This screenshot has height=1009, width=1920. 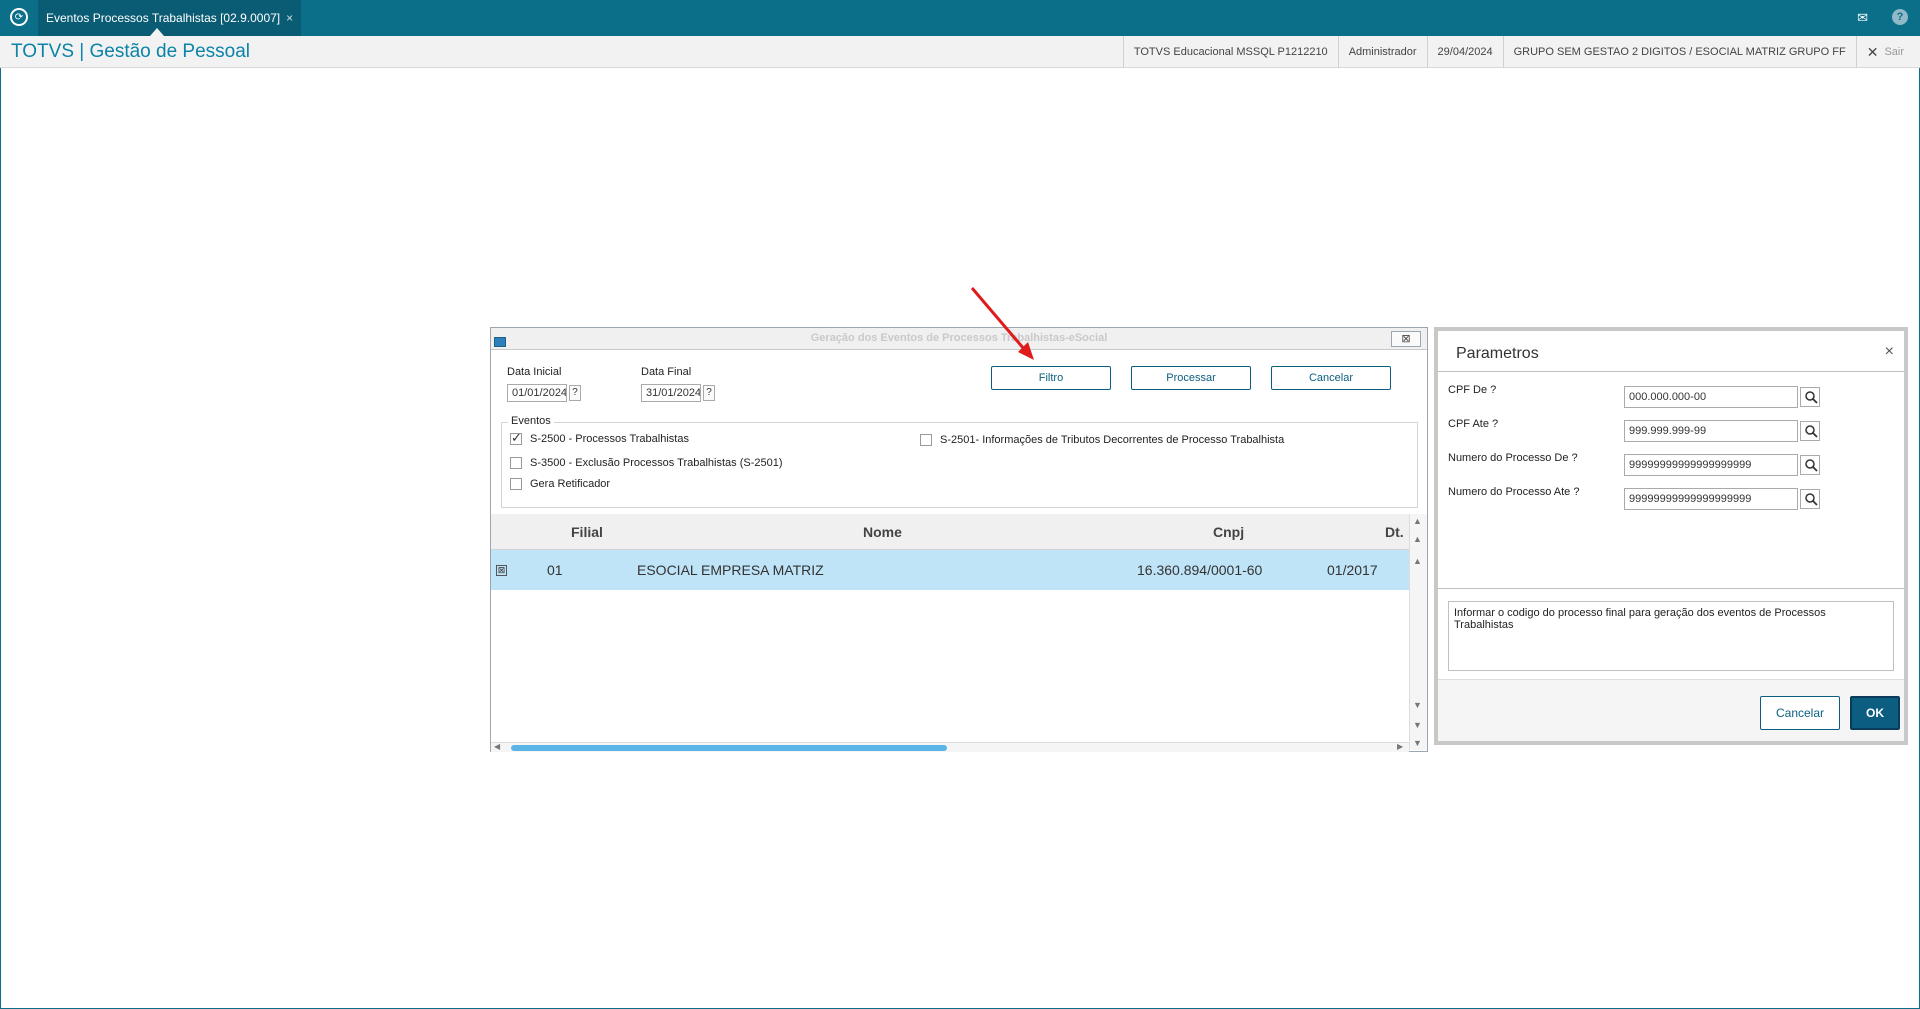 What do you see at coordinates (1711, 397) in the screenshot?
I see `cpf-de-input: 000.000.000-00` at bounding box center [1711, 397].